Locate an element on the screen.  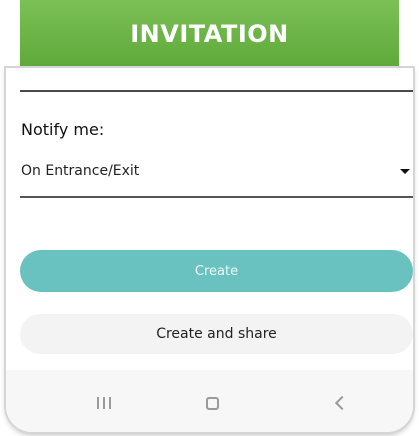
recent-apps-icon is located at coordinates (104, 403).